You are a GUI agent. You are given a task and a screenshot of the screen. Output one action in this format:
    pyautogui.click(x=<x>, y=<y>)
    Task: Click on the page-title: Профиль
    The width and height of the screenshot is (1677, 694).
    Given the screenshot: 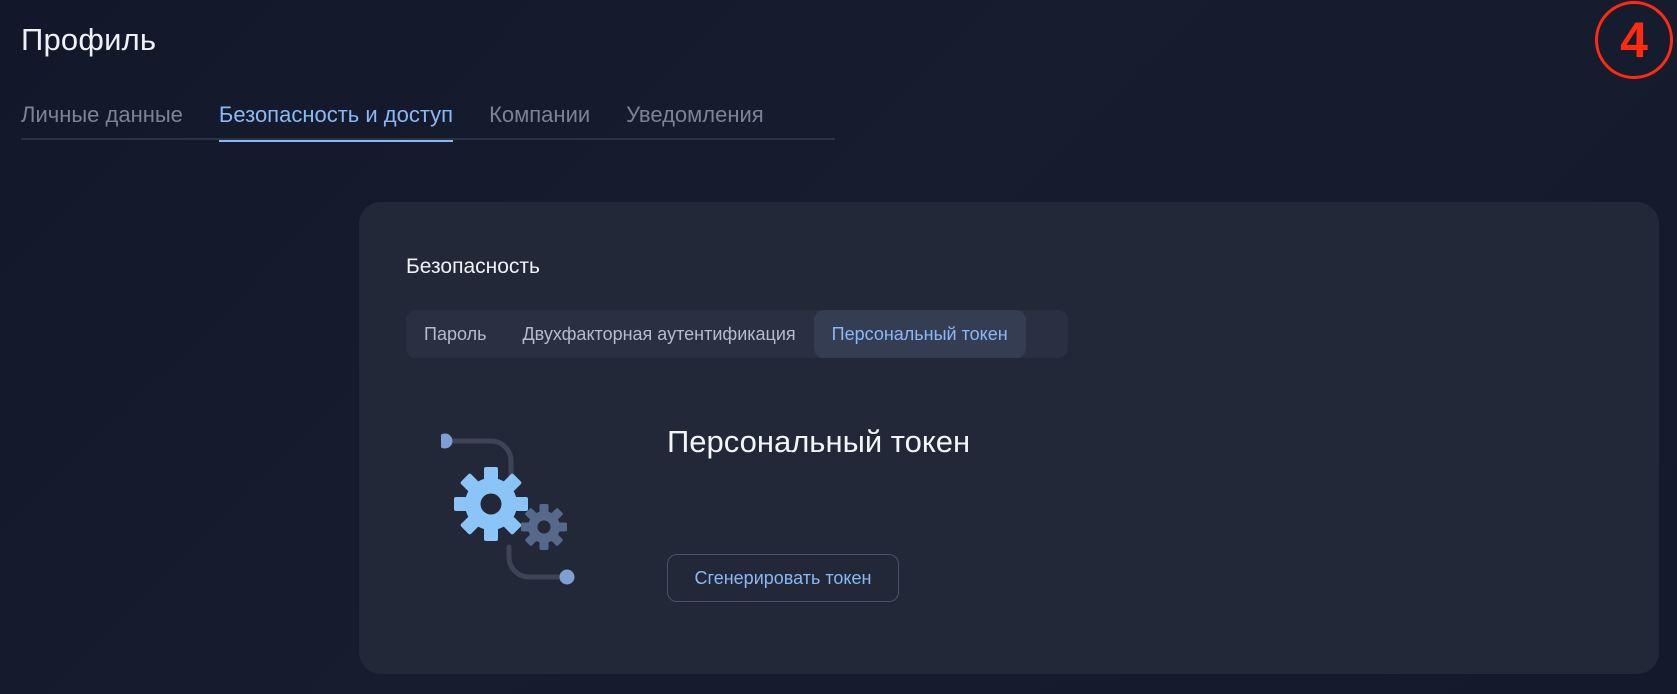 What is the action you would take?
    pyautogui.click(x=89, y=39)
    